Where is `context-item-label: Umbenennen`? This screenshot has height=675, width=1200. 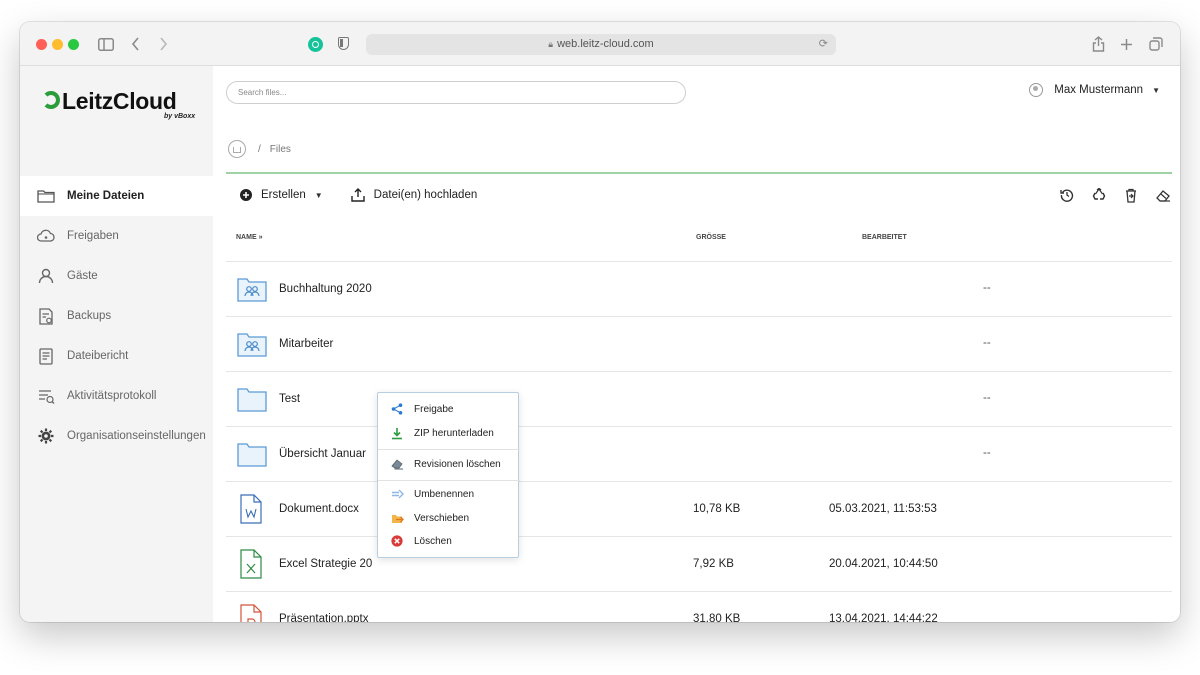 context-item-label: Umbenennen is located at coordinates (444, 494).